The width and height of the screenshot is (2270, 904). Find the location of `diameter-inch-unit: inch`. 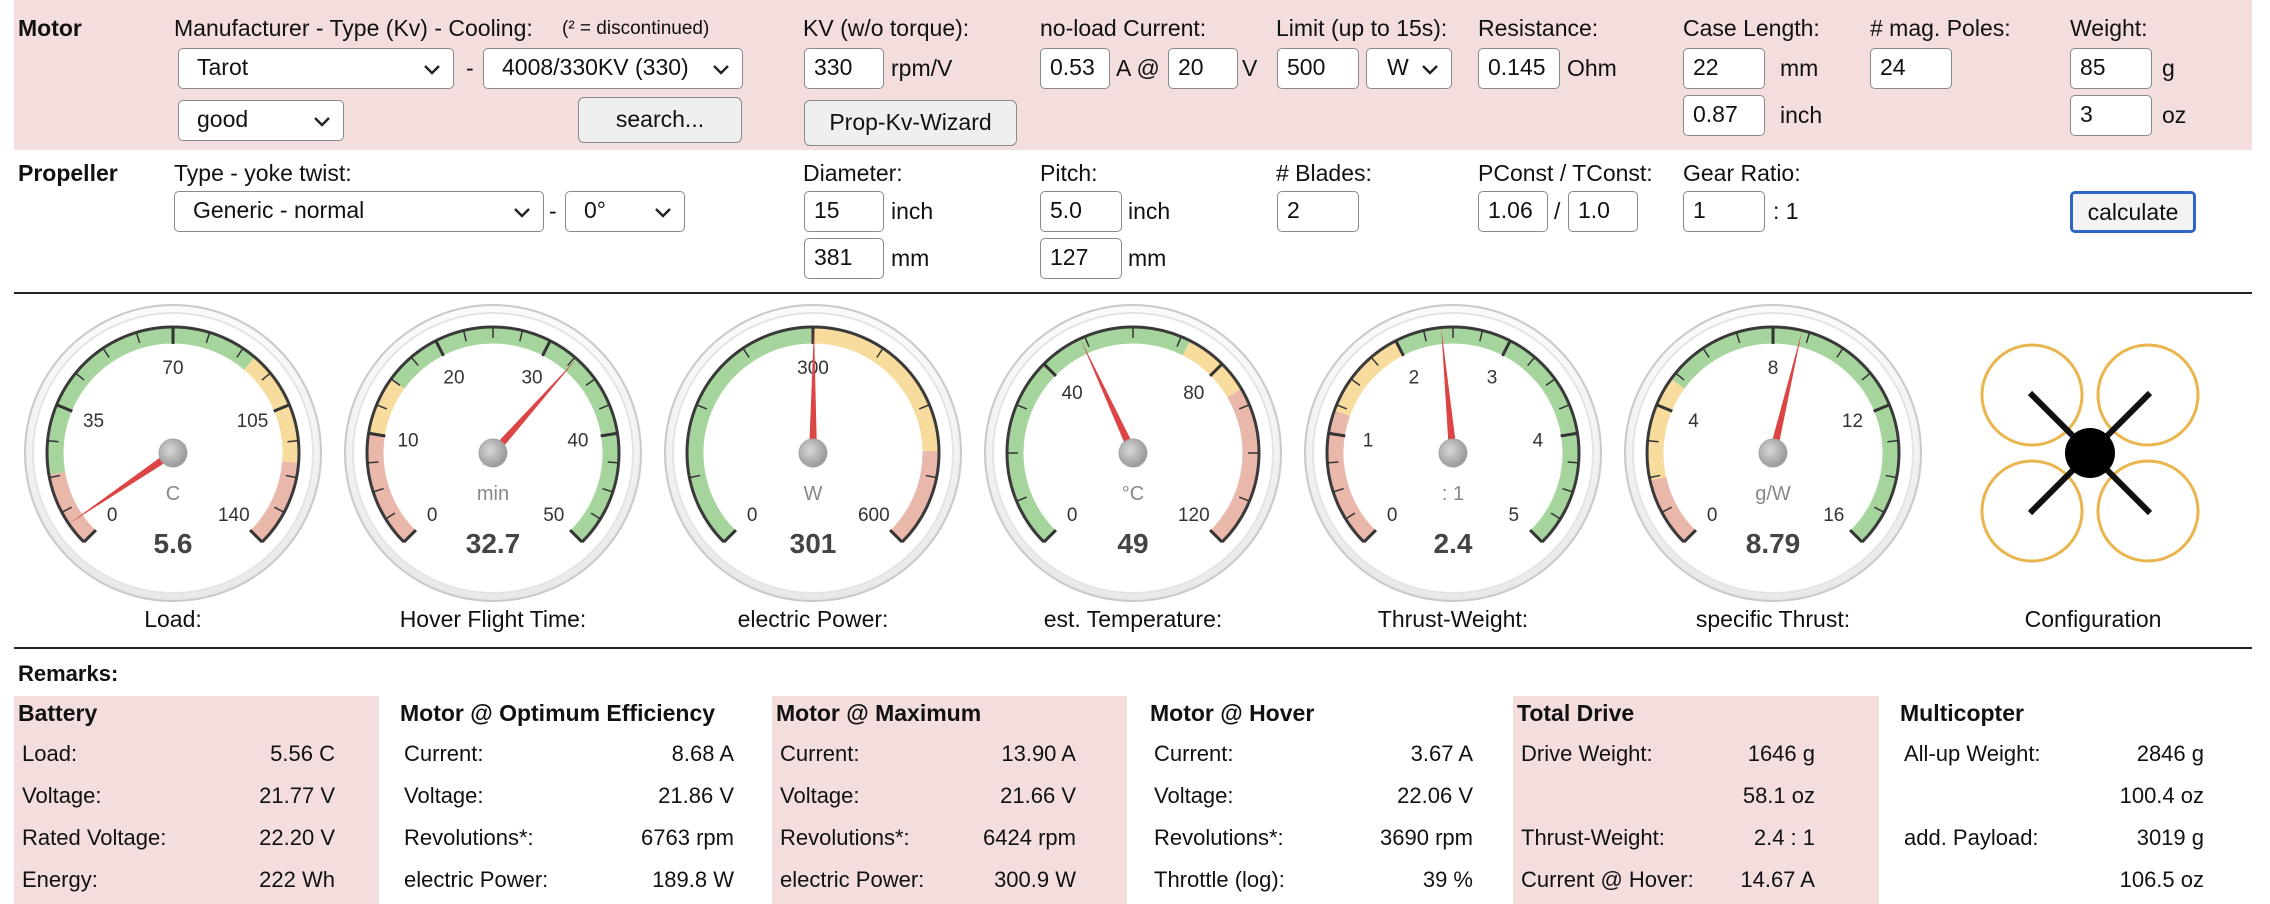

diameter-inch-unit: inch is located at coordinates (912, 211).